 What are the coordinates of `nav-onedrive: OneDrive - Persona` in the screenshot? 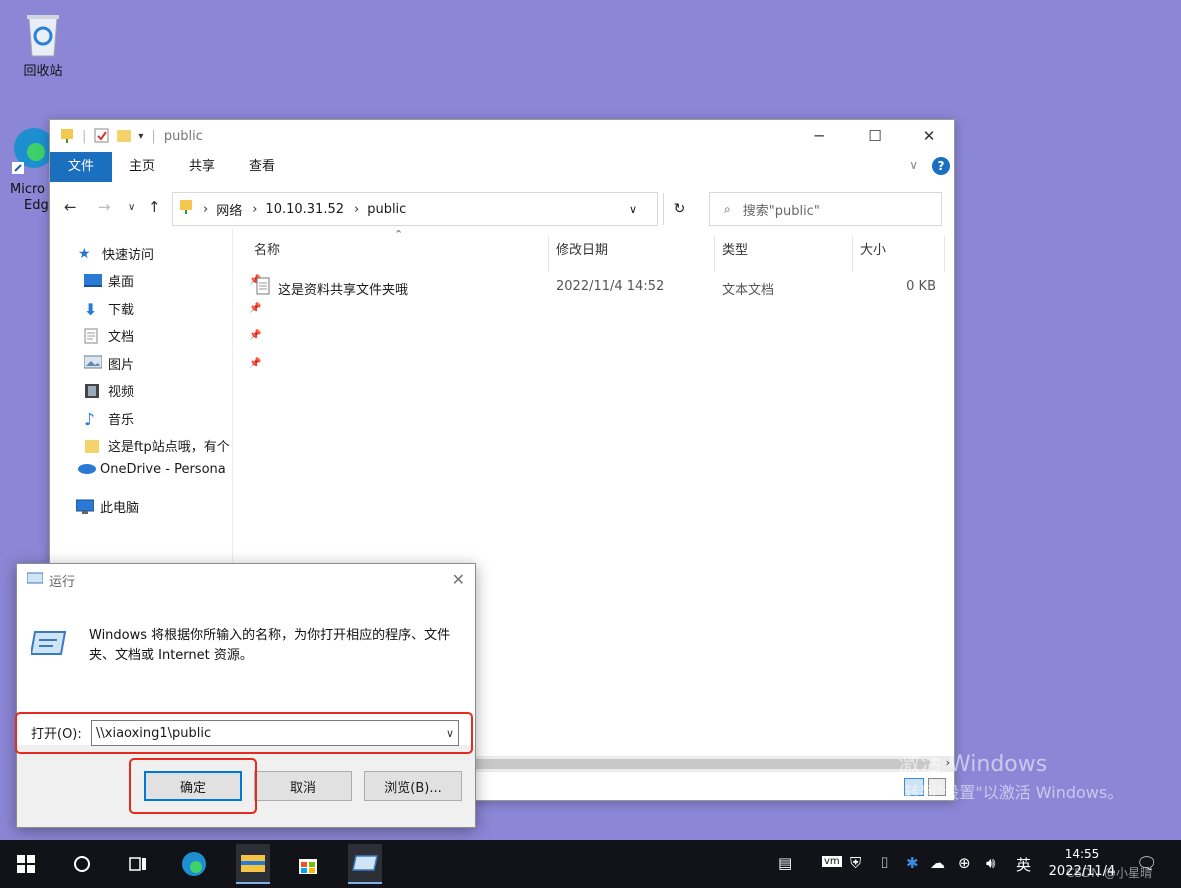 It's located at (154, 470).